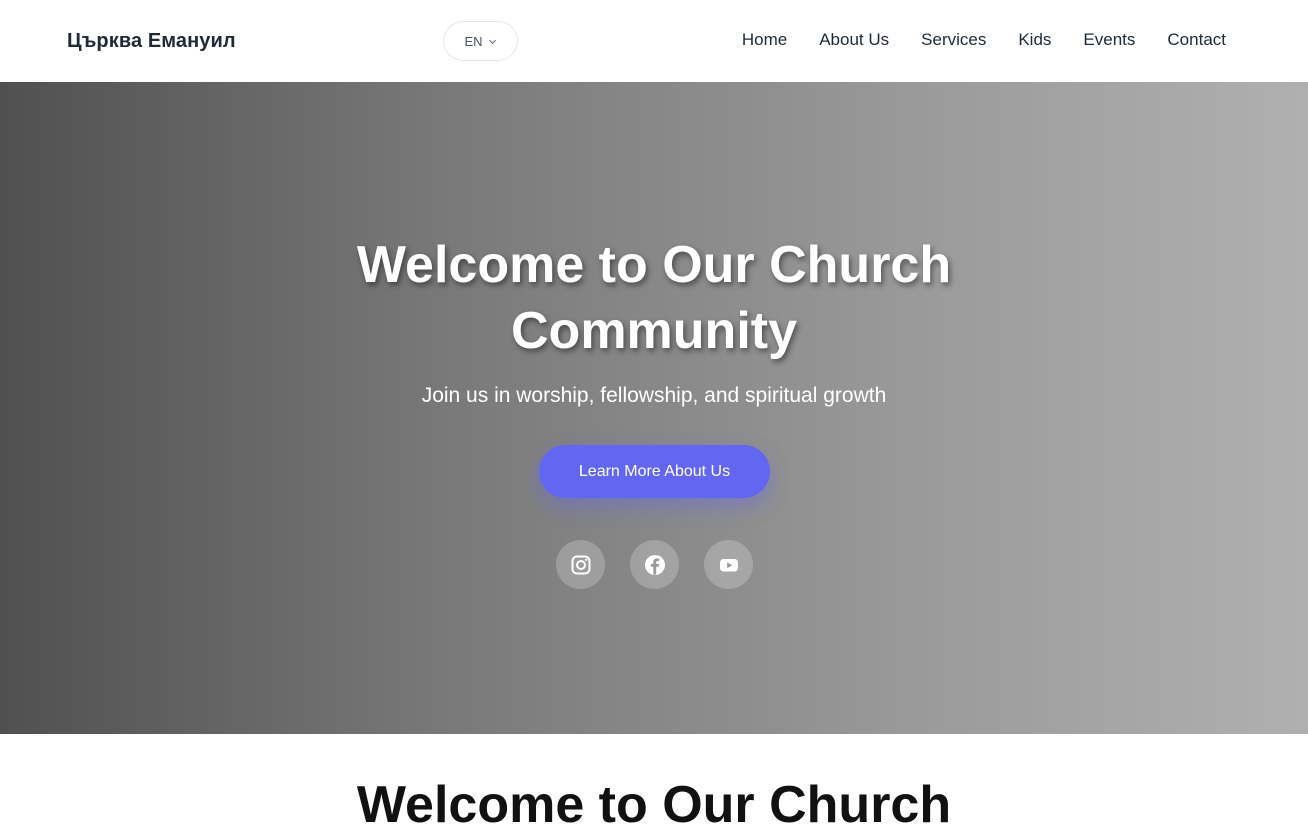  Describe the element at coordinates (473, 41) in the screenshot. I see `language-label: EN` at that location.